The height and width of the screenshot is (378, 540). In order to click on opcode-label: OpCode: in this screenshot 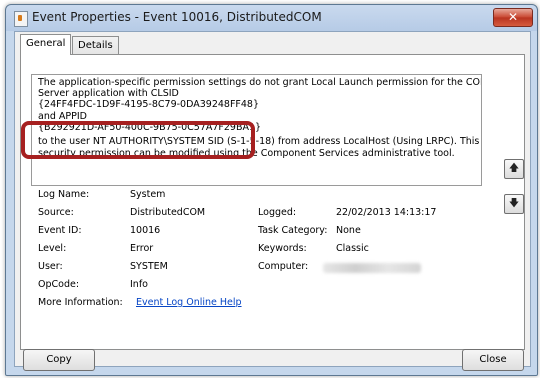, I will do `click(59, 284)`.